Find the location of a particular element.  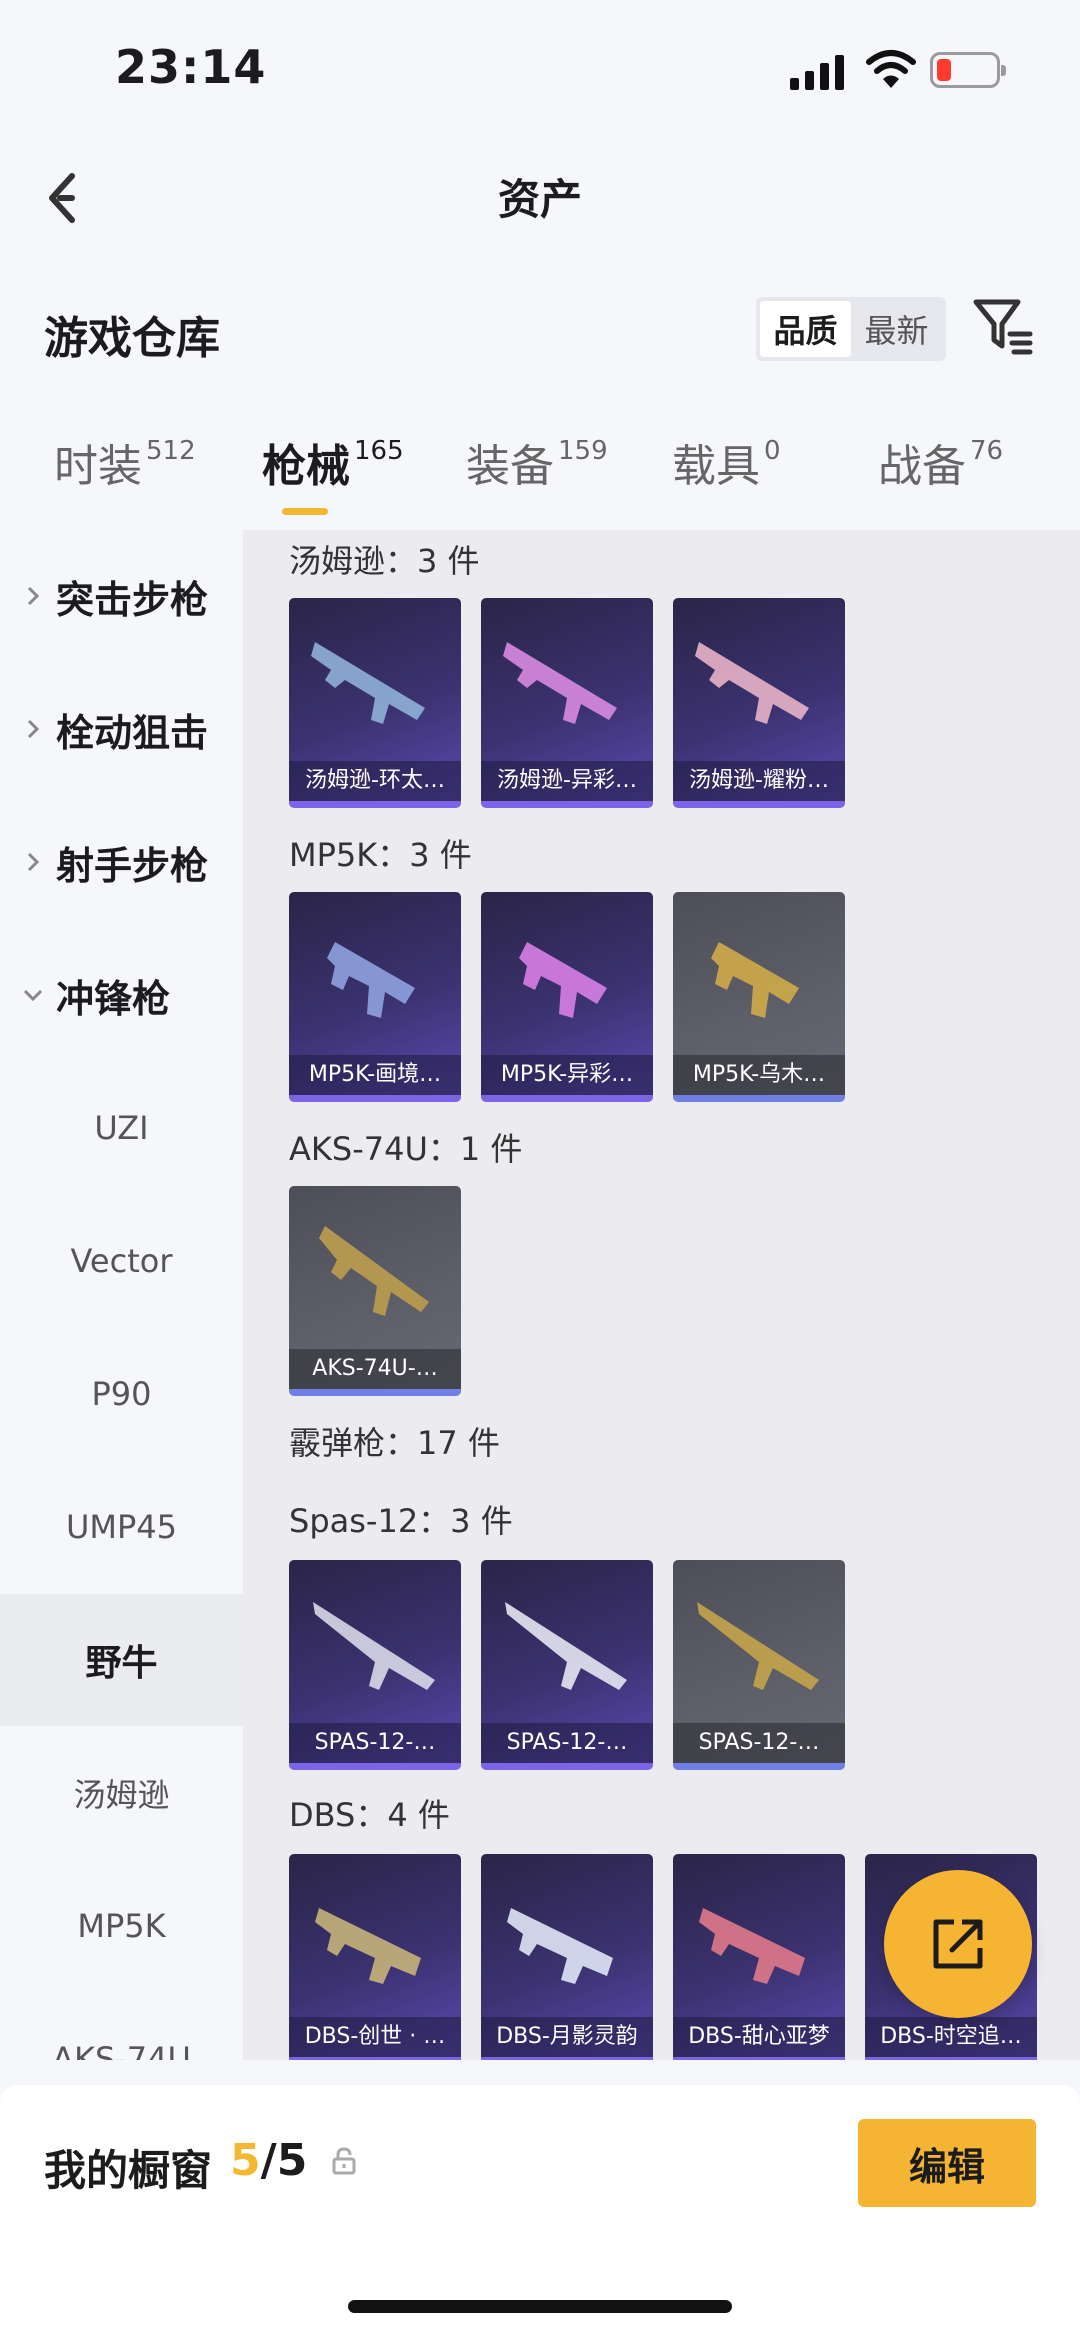

nav-bar: 资产 is located at coordinates (540, 195).